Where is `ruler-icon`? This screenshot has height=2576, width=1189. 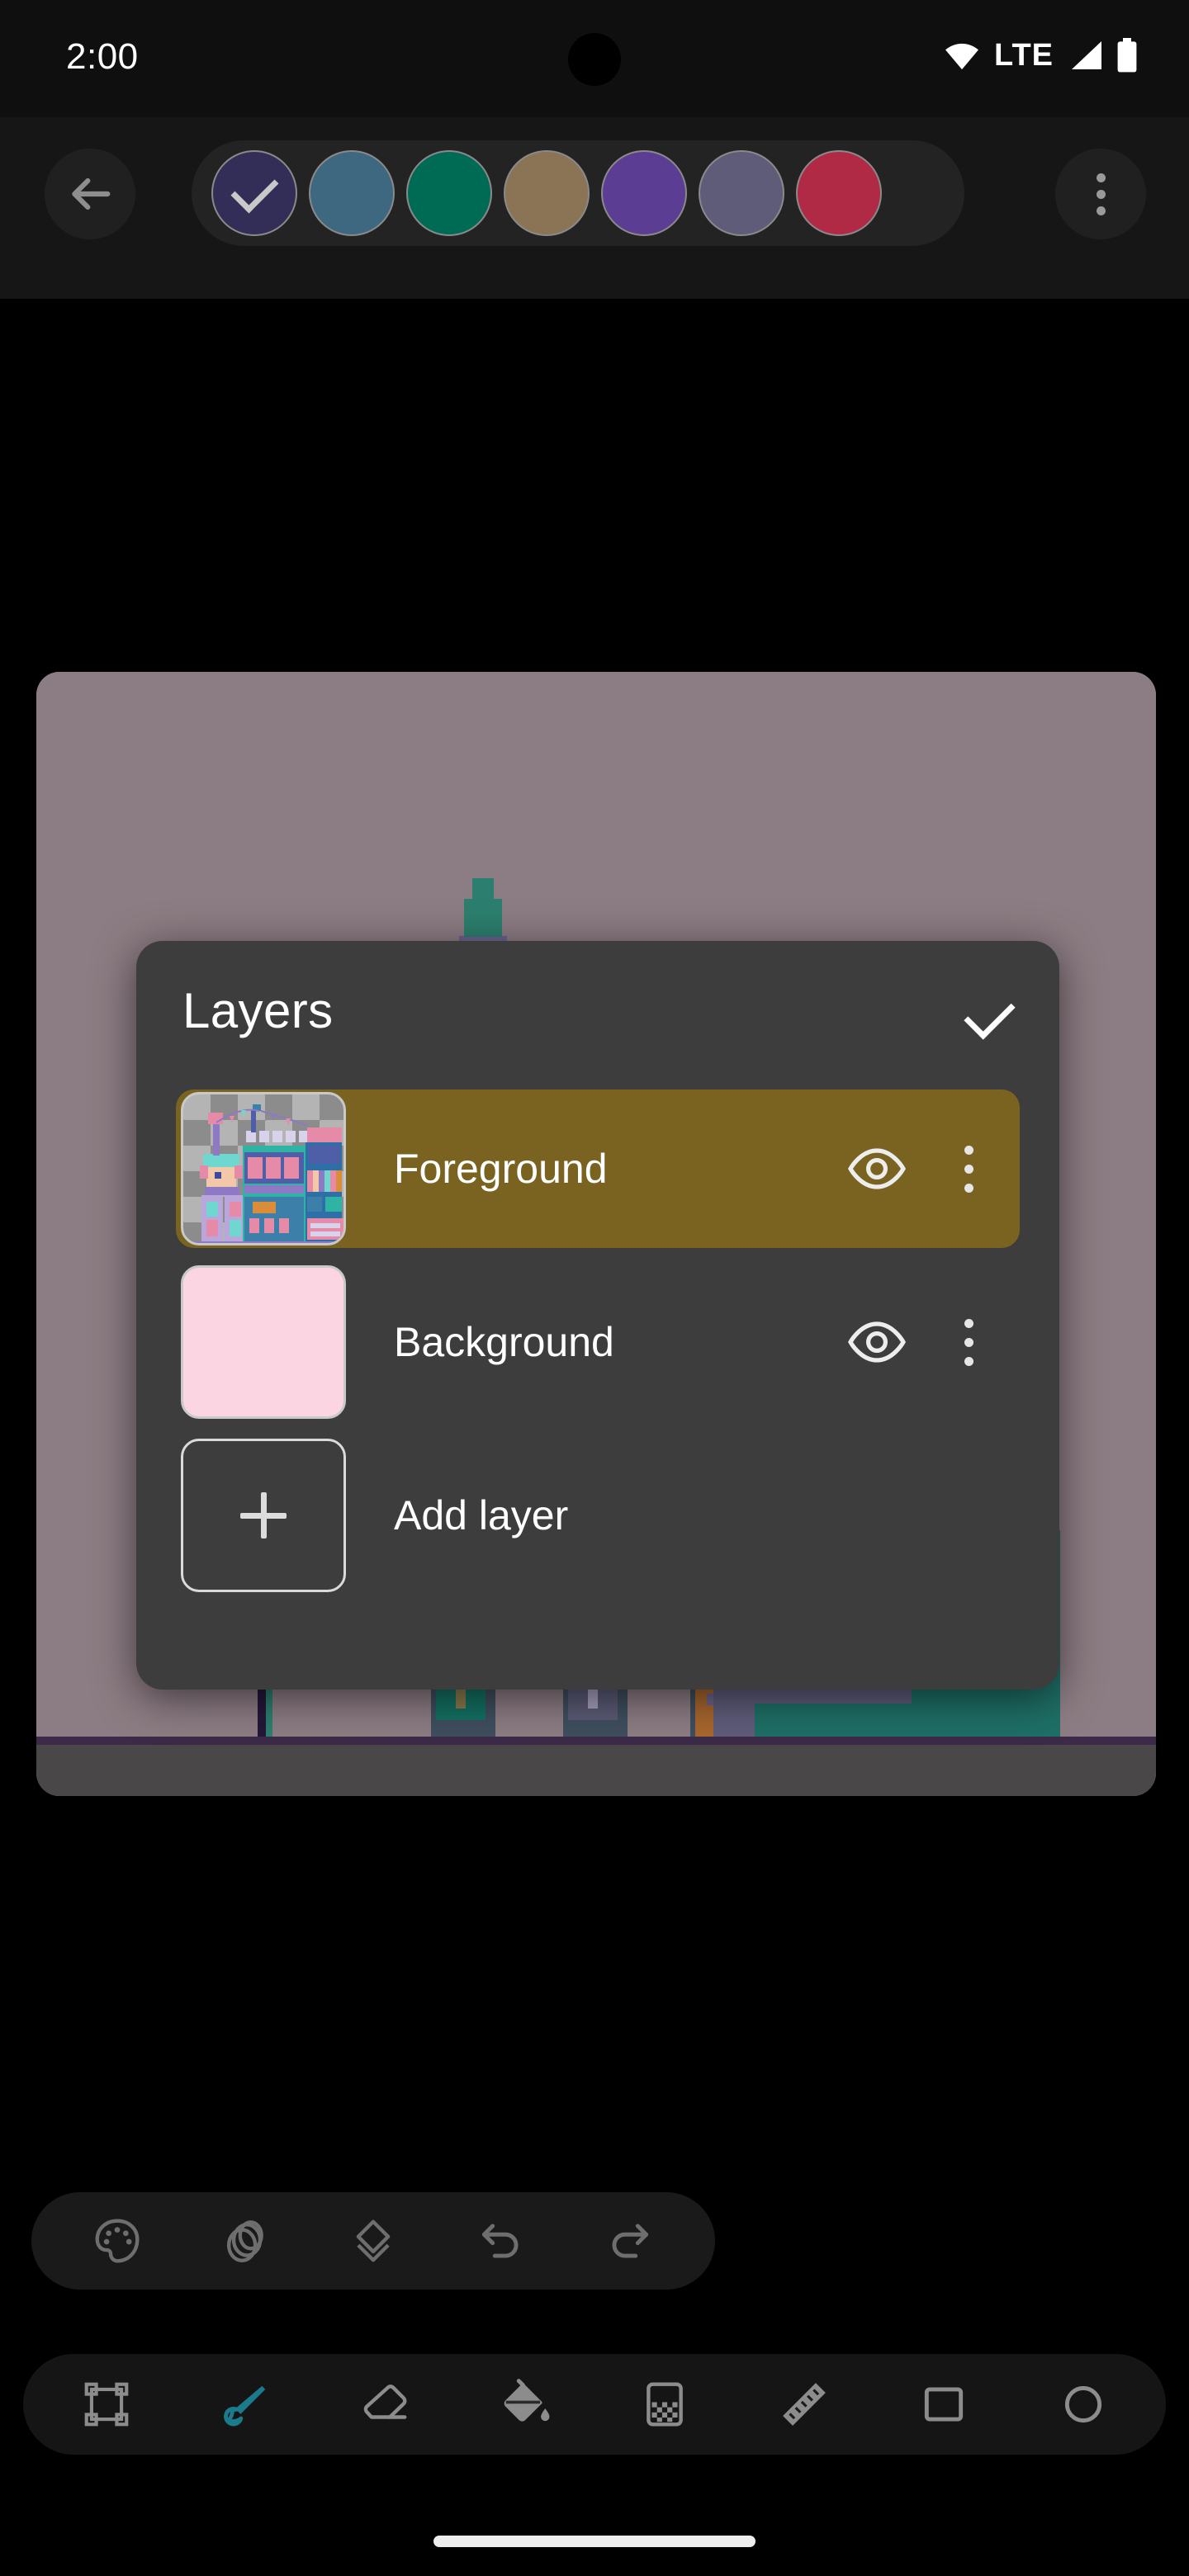
ruler-icon is located at coordinates (804, 2404).